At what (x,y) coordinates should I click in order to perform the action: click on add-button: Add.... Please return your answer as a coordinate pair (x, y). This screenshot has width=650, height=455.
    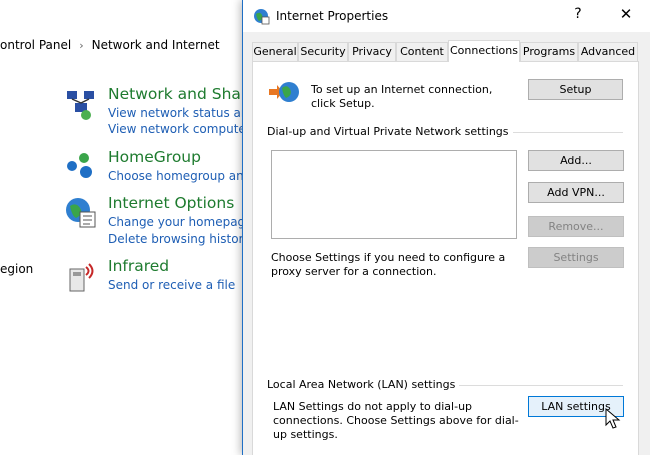
    Looking at the image, I should click on (576, 160).